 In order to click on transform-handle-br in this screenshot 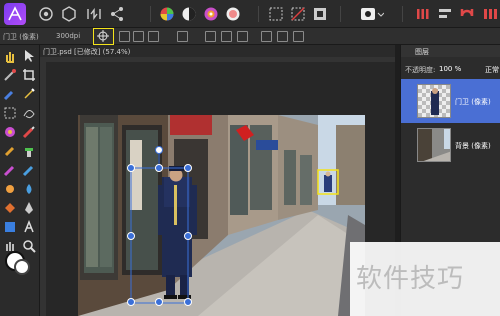, I will do `click(188, 302)`.